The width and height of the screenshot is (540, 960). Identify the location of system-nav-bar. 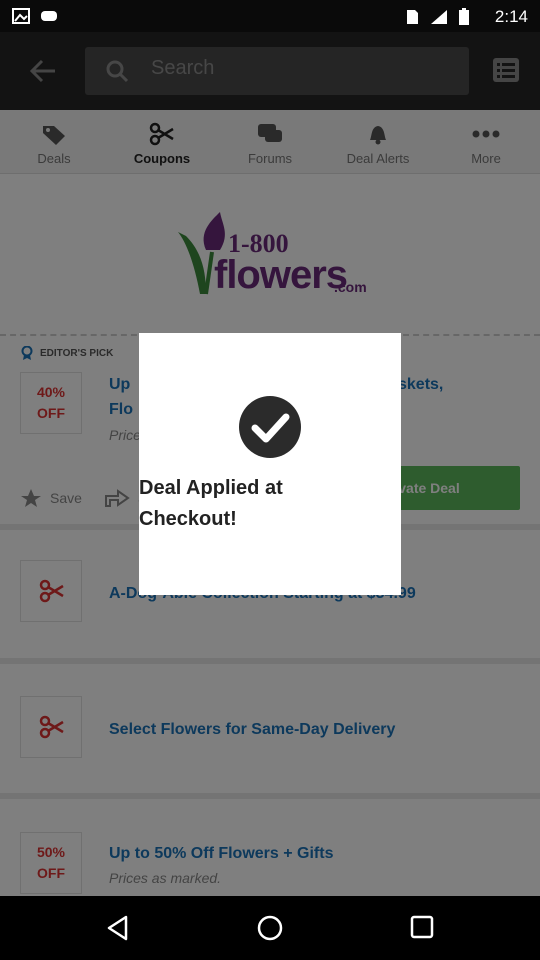
(270, 928).